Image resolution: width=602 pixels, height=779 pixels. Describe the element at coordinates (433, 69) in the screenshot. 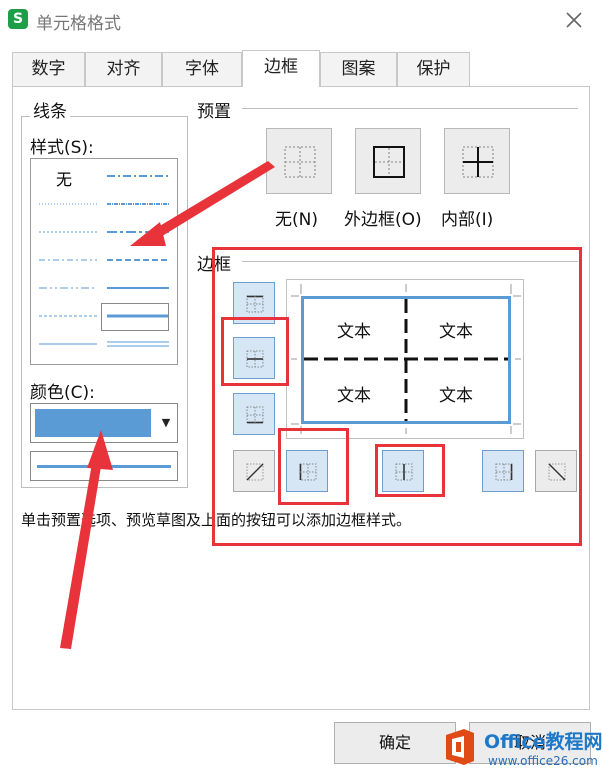

I see `tab-protection: 保护` at that location.